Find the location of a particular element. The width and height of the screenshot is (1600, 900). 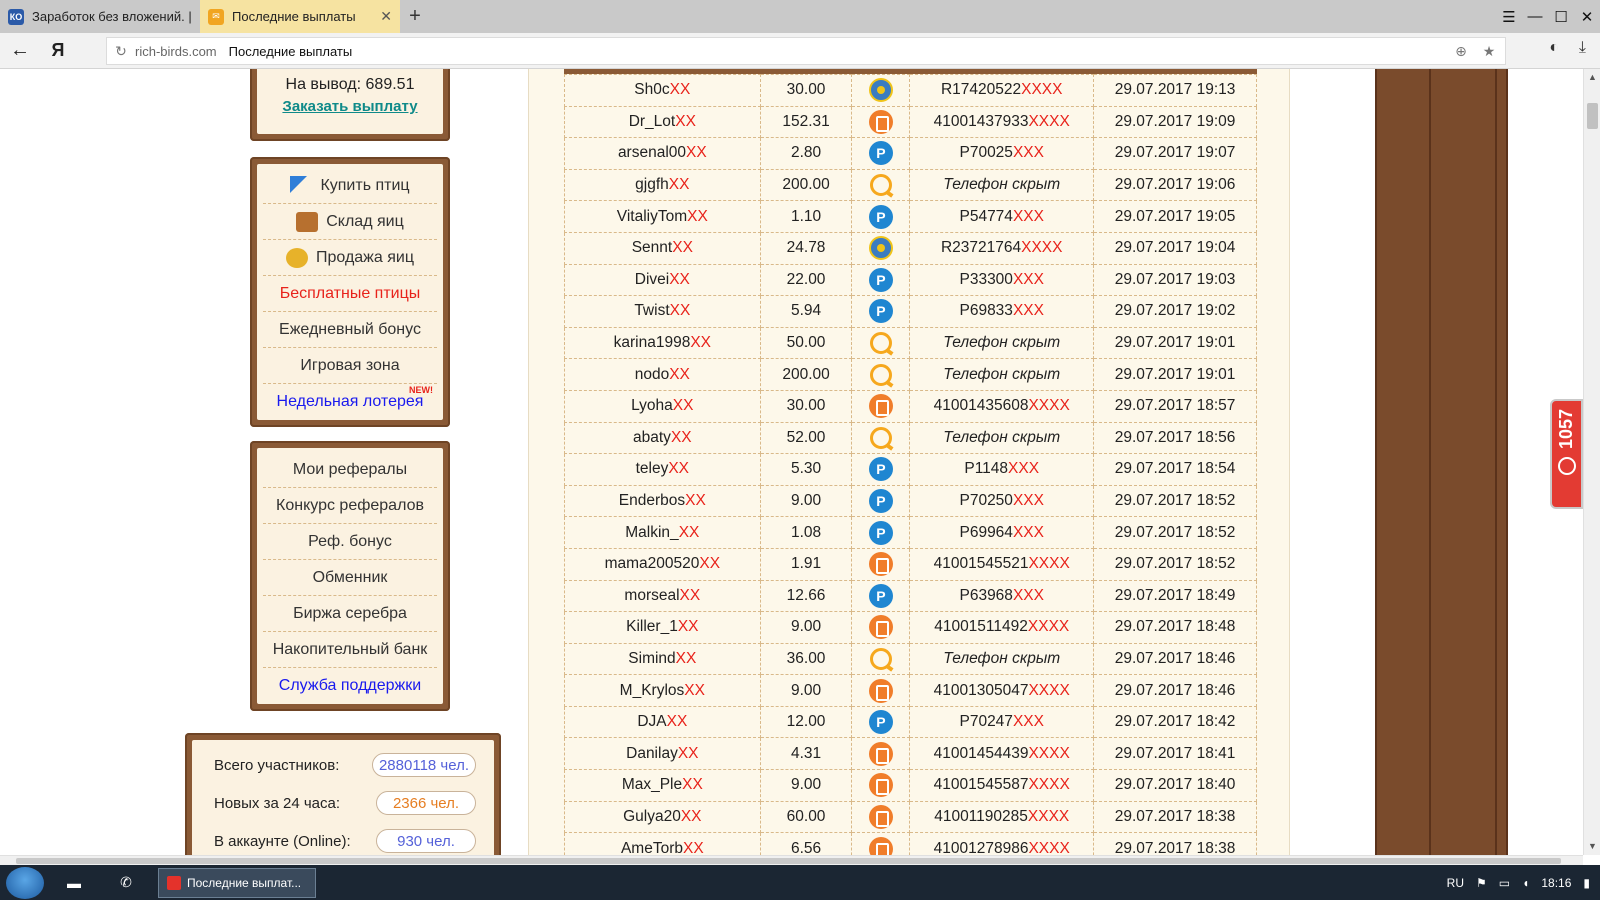

close-window-icon: ✕ is located at coordinates (1587, 17).